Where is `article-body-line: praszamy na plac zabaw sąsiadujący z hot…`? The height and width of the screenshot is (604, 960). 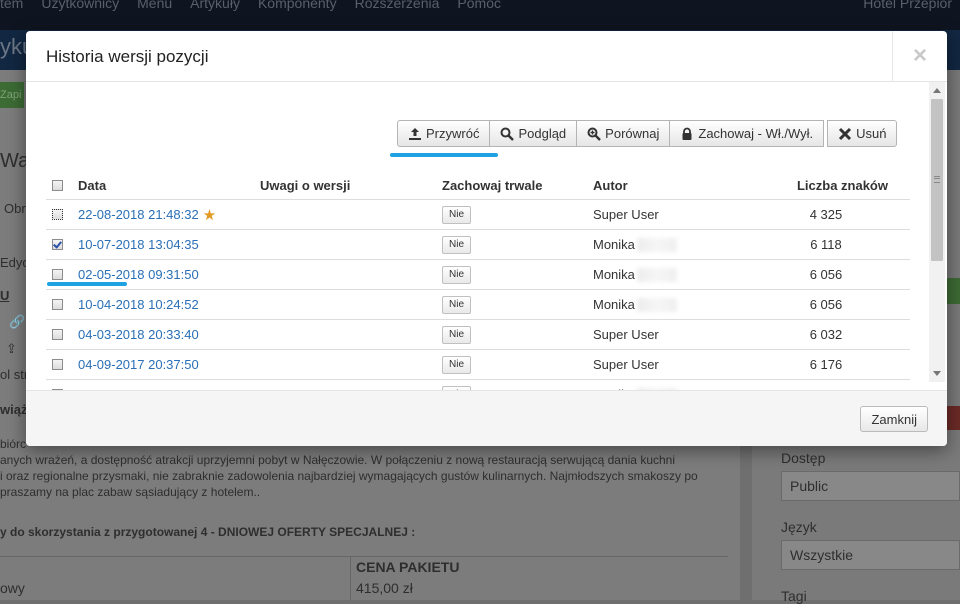 article-body-line: praszamy na plac zabaw sąsiadujący z hot… is located at coordinates (130, 492).